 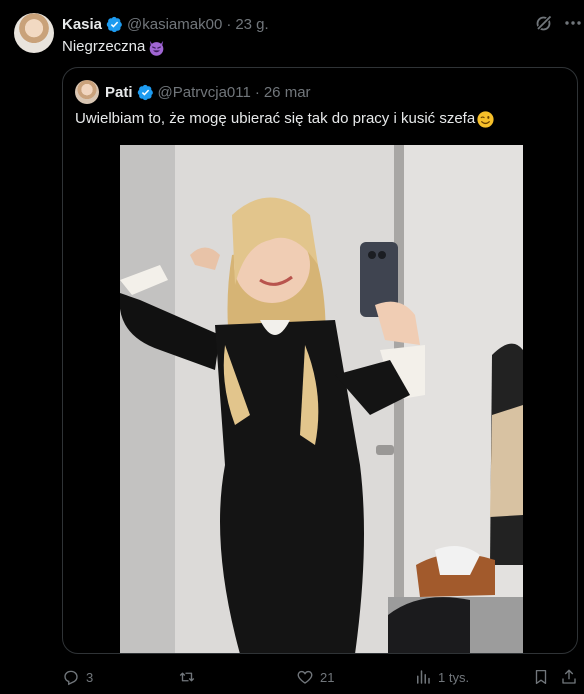 I want to click on share-icon, so click(x=569, y=676).